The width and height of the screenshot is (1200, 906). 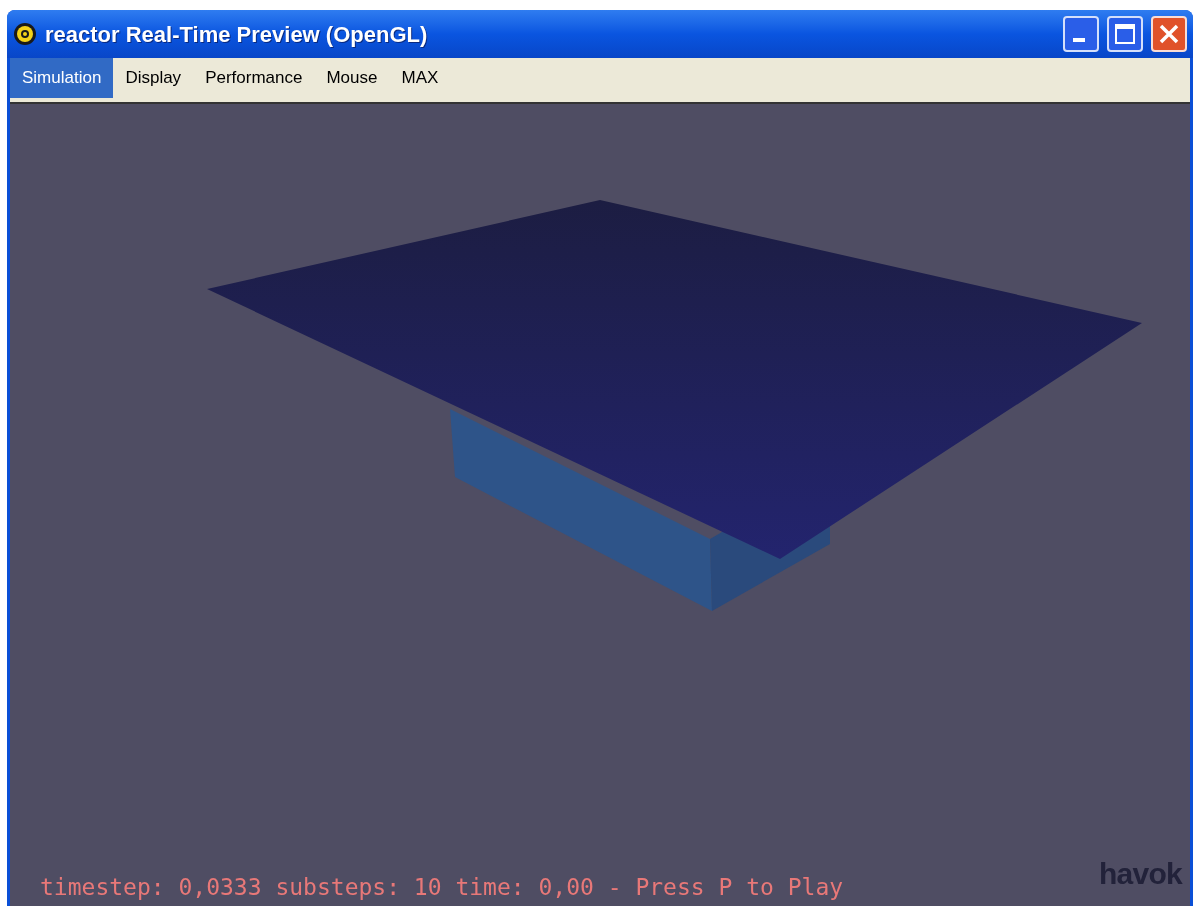 What do you see at coordinates (254, 78) in the screenshot?
I see `menu-item: Performance` at bounding box center [254, 78].